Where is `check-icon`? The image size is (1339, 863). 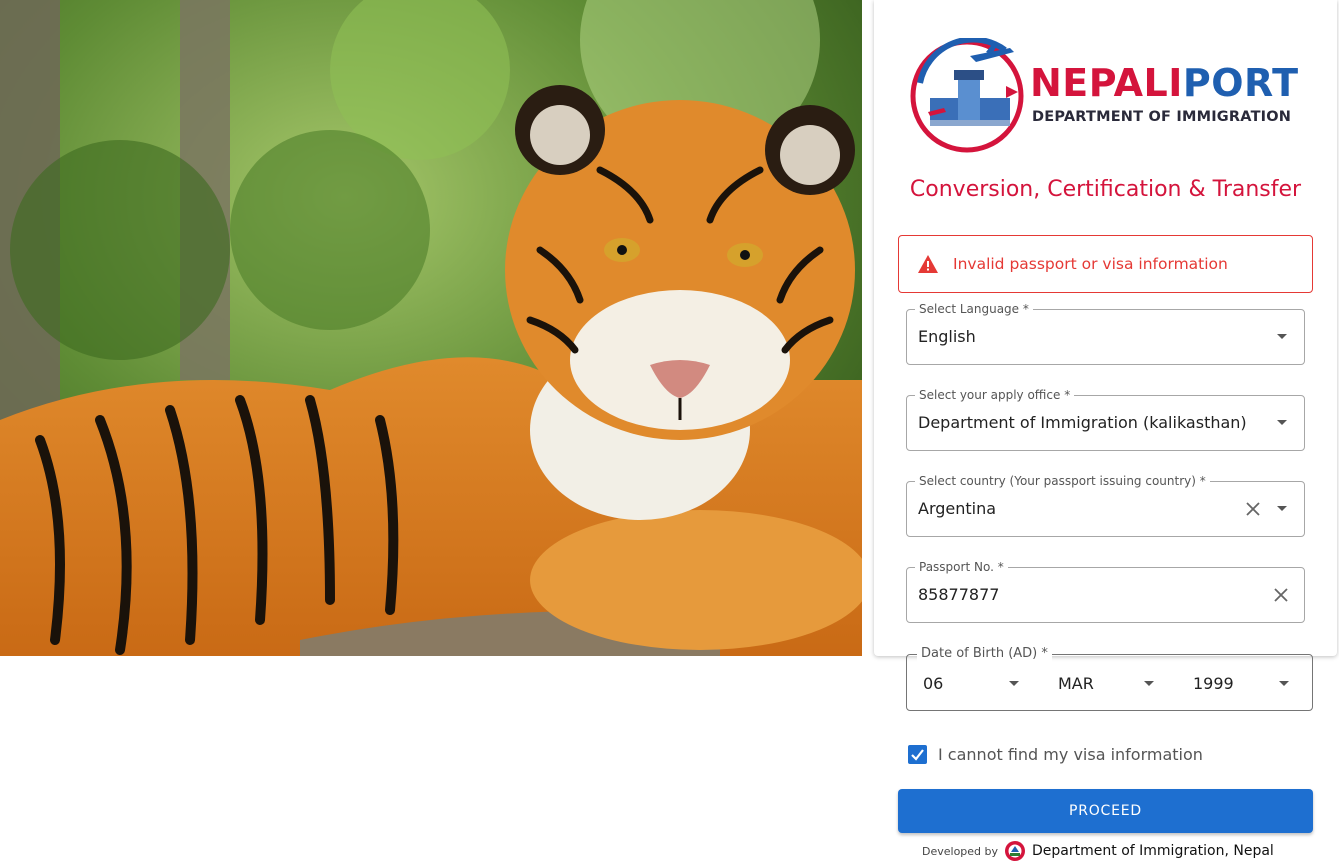 check-icon is located at coordinates (917, 755).